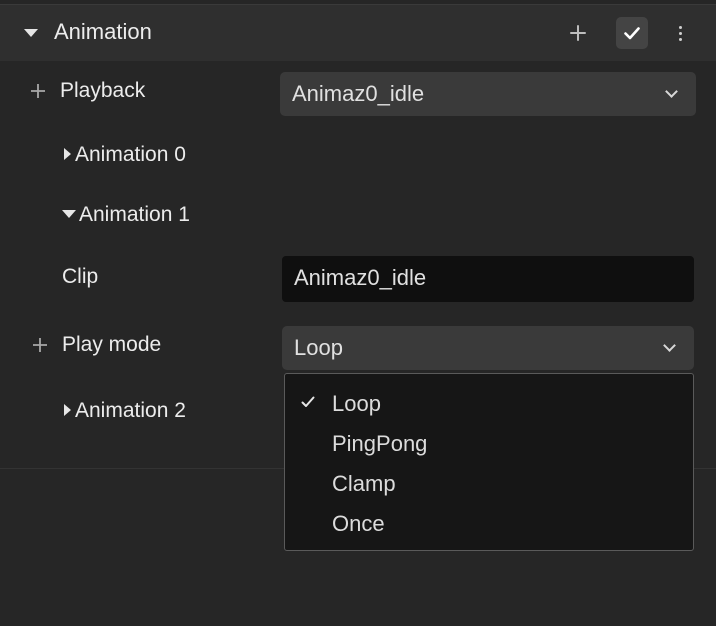  I want to click on dropdown-option-loop: Loop, so click(489, 404).